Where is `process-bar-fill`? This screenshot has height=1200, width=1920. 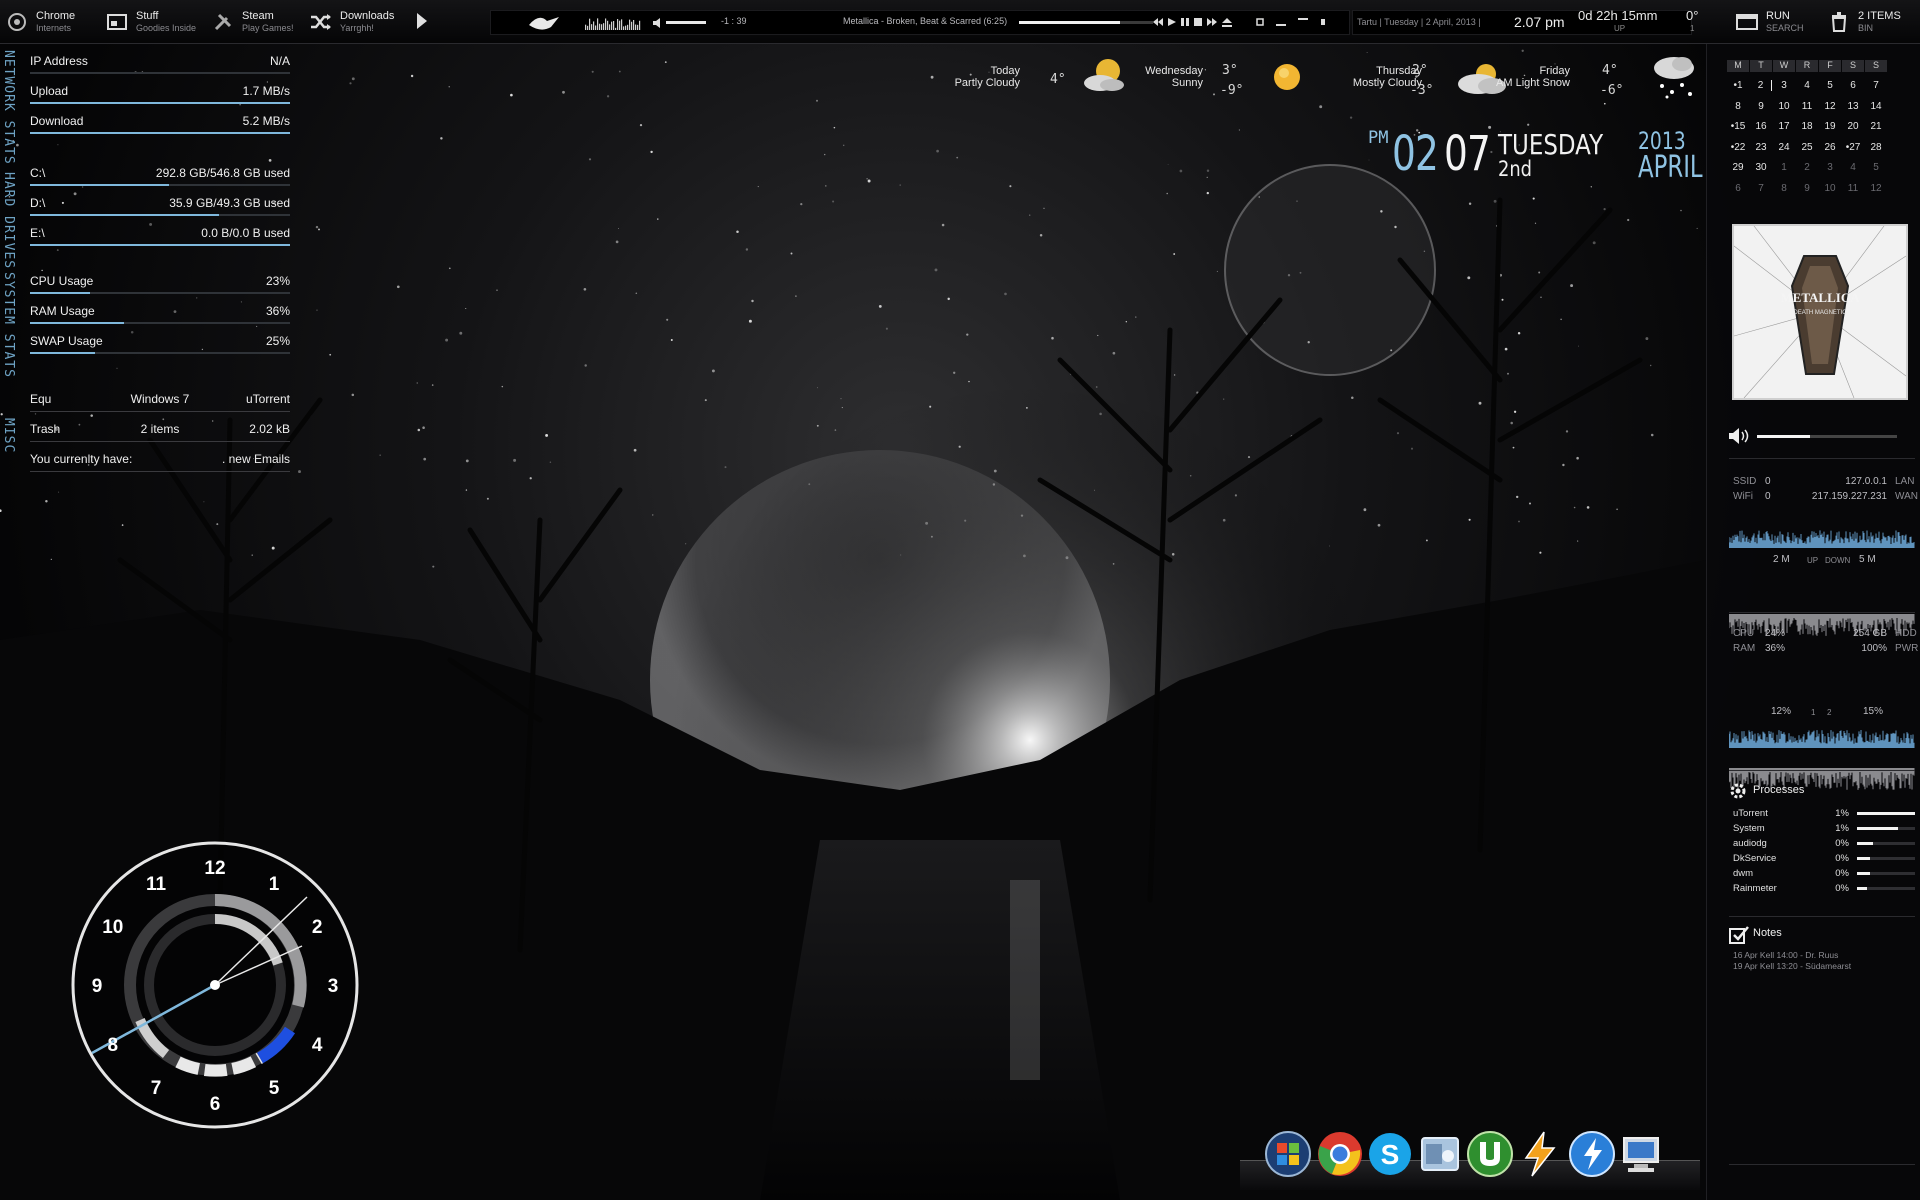
process-bar-fill is located at coordinates (1862, 888).